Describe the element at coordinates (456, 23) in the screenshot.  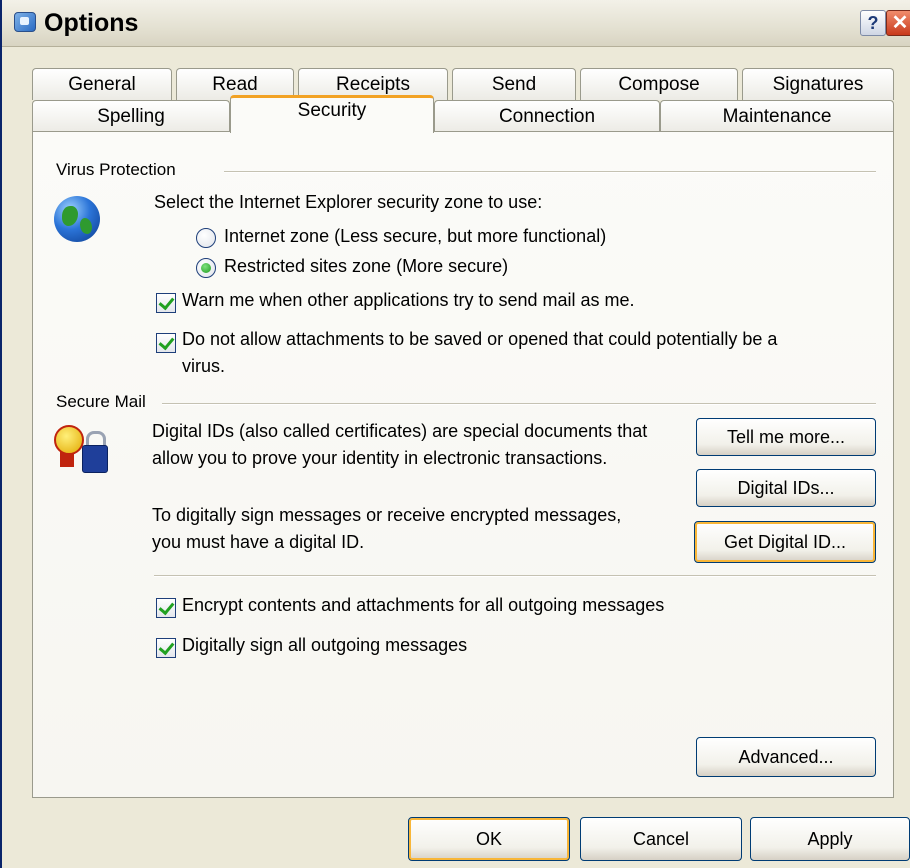
I see `title-bar: Options ? ✕` at that location.